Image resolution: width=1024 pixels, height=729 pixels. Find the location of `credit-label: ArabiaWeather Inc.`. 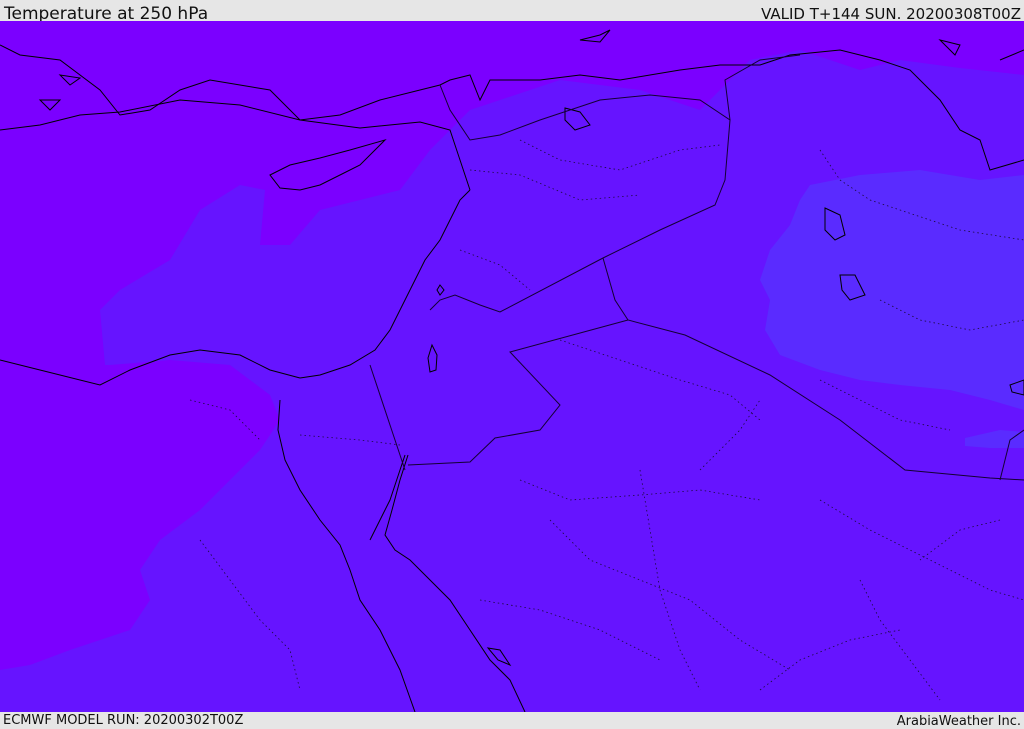

credit-label: ArabiaWeather Inc. is located at coordinates (958, 721).